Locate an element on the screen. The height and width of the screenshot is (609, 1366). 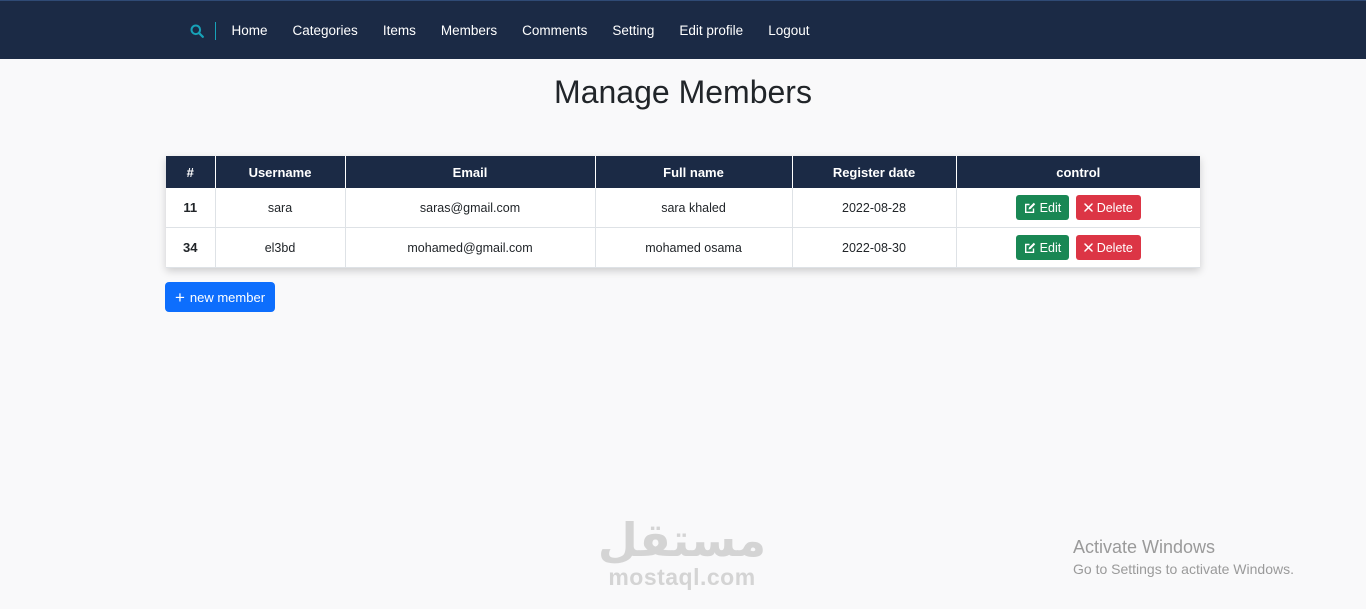
member-register-date: 2022-08-28 is located at coordinates (874, 208).